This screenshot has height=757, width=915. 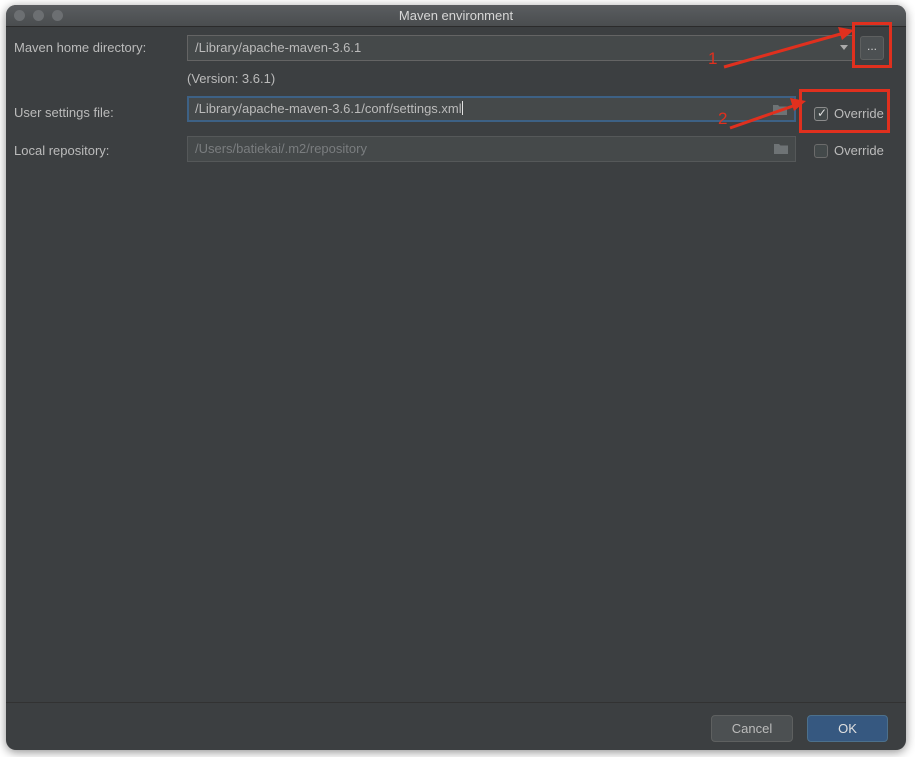 What do you see at coordinates (456, 702) in the screenshot?
I see `footer-divider` at bounding box center [456, 702].